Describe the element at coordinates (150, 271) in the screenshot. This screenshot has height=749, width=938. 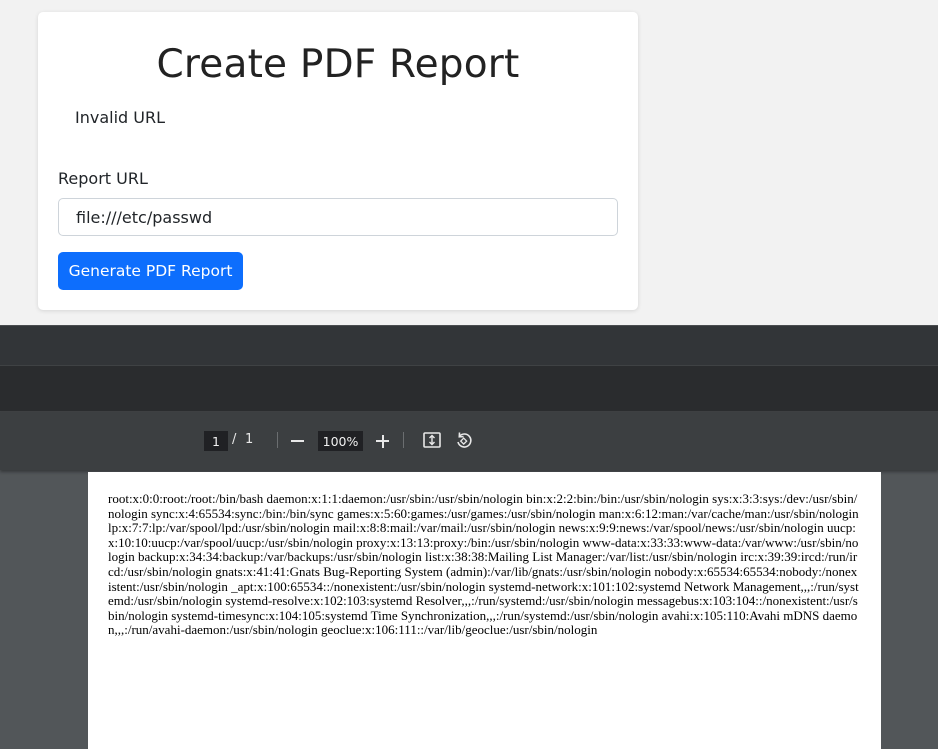
I see `generate-pdf-button: Generate PDF Report` at that location.